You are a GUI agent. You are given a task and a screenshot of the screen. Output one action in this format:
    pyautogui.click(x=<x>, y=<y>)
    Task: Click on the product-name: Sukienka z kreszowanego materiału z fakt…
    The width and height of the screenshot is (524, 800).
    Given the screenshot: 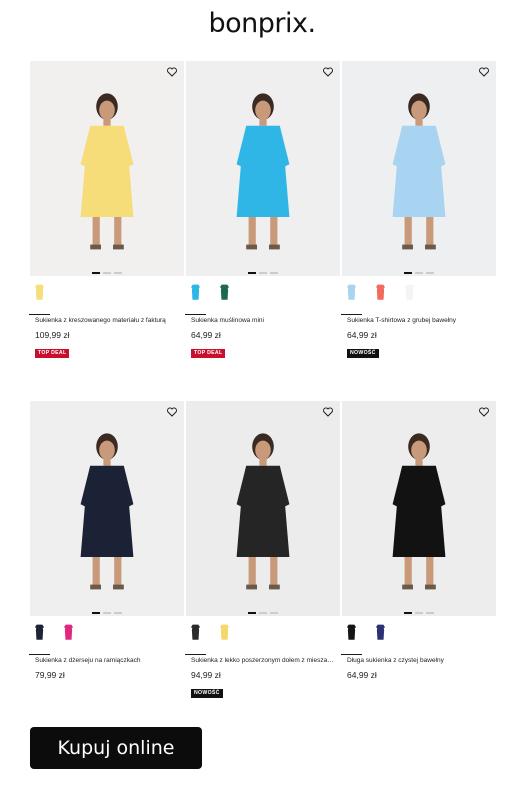 What is the action you would take?
    pyautogui.click(x=107, y=322)
    